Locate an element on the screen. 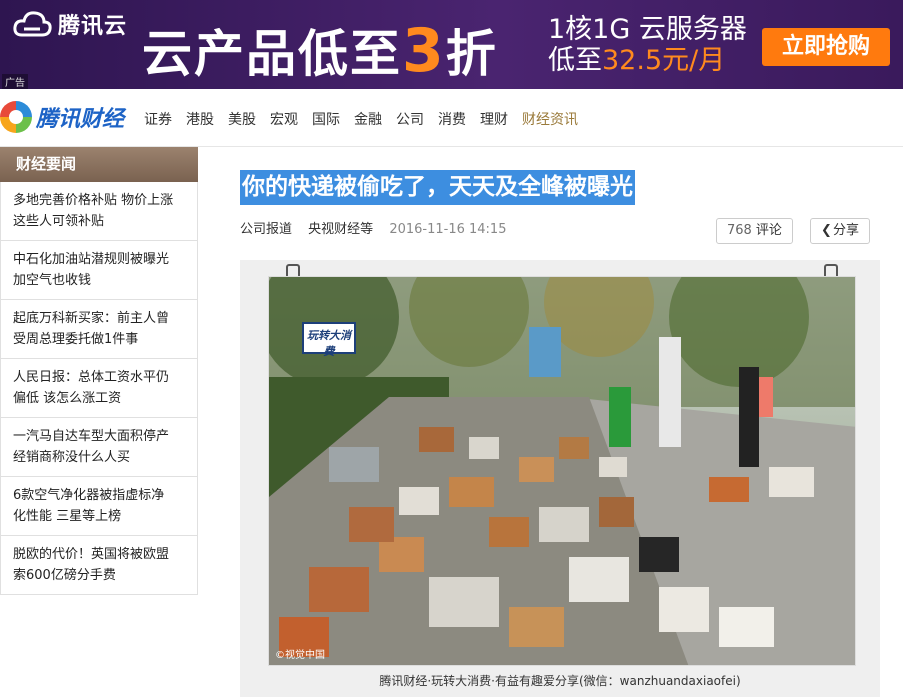 The height and width of the screenshot is (697, 903). nav-item-finance: 金融 is located at coordinates (368, 119).